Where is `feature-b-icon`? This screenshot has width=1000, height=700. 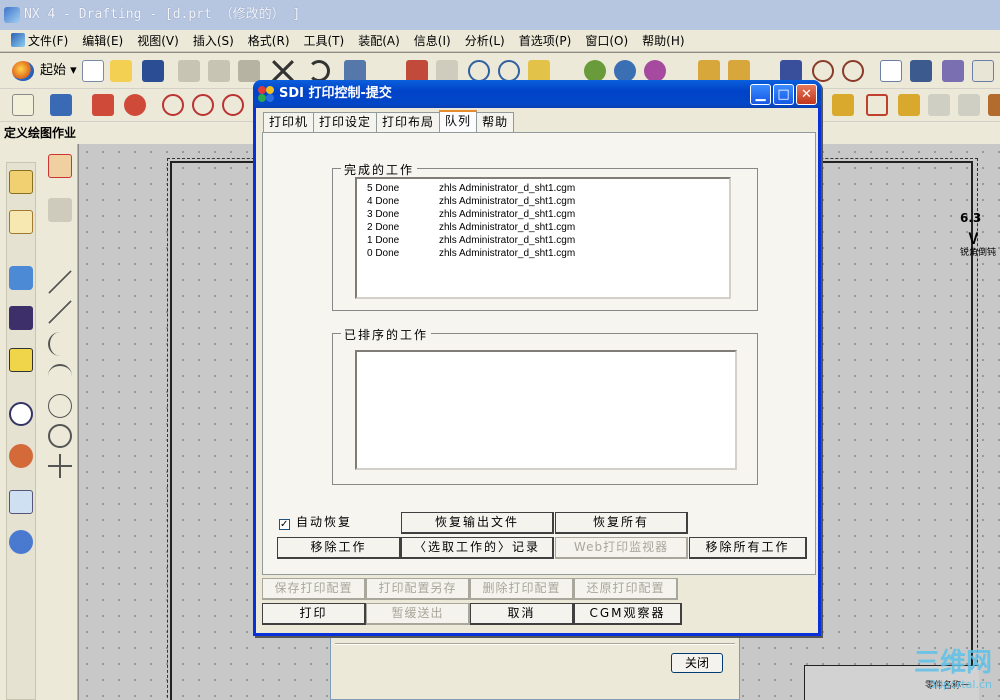 feature-b-icon is located at coordinates (203, 105).